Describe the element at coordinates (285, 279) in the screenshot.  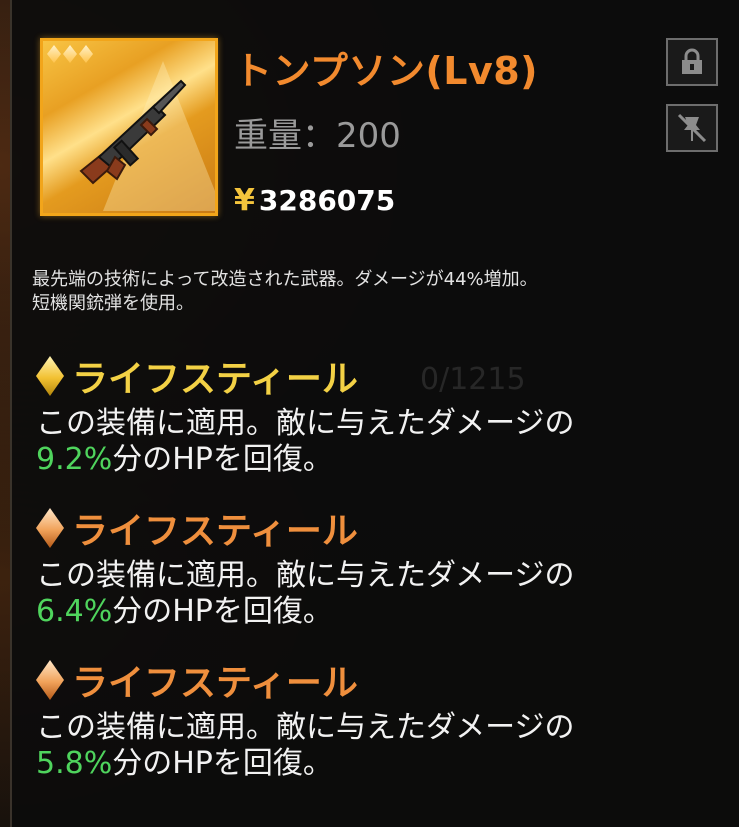
I see `description-line: 最先端の技術によって改造された武器。ダメージが44%増加。` at that location.